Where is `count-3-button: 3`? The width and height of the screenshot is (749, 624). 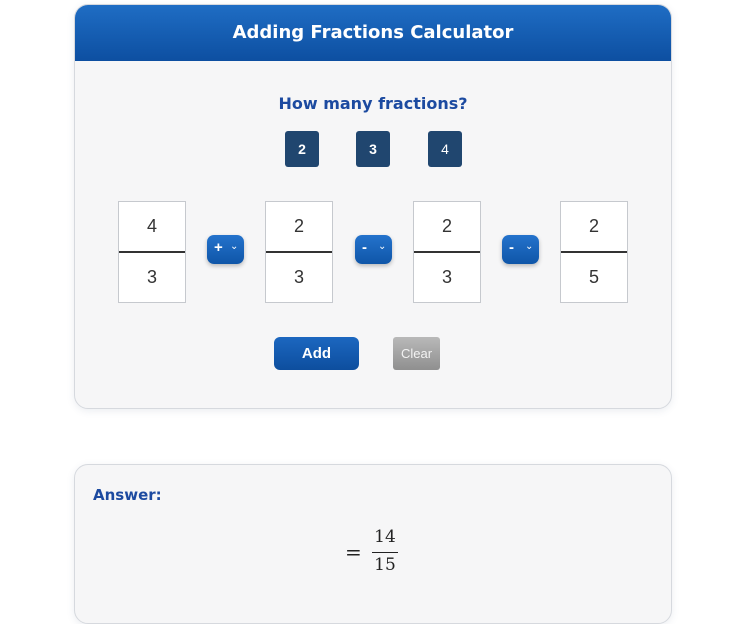
count-3-button: 3 is located at coordinates (373, 149).